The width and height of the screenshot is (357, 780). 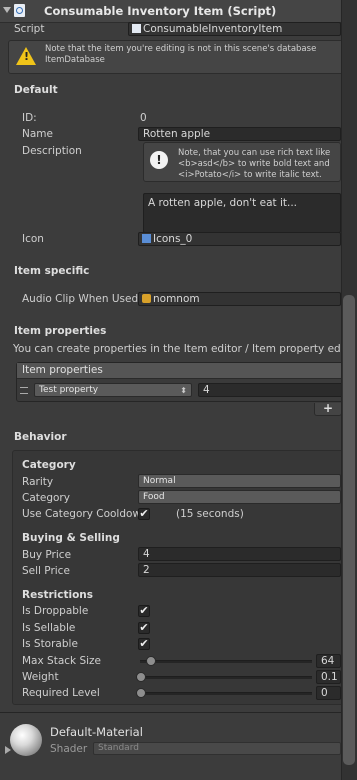 What do you see at coordinates (239, 554) in the screenshot?
I see `buy-price-input: 4` at bounding box center [239, 554].